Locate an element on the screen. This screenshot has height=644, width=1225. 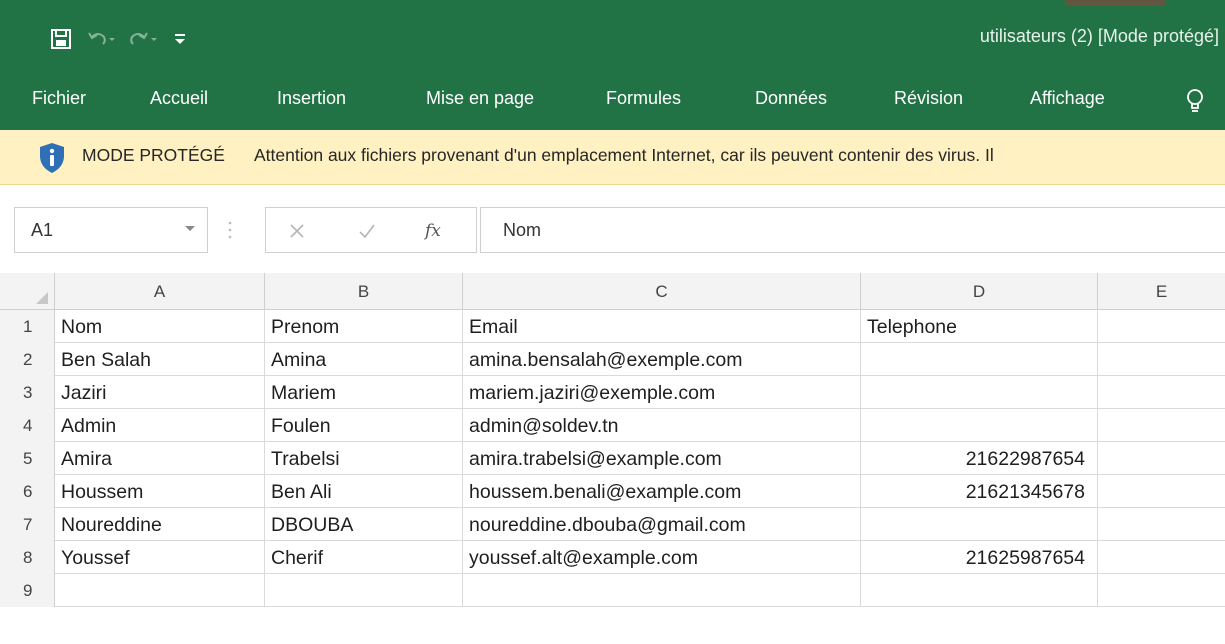
formula-bar-area: A1 fx Nom is located at coordinates (612, 232).